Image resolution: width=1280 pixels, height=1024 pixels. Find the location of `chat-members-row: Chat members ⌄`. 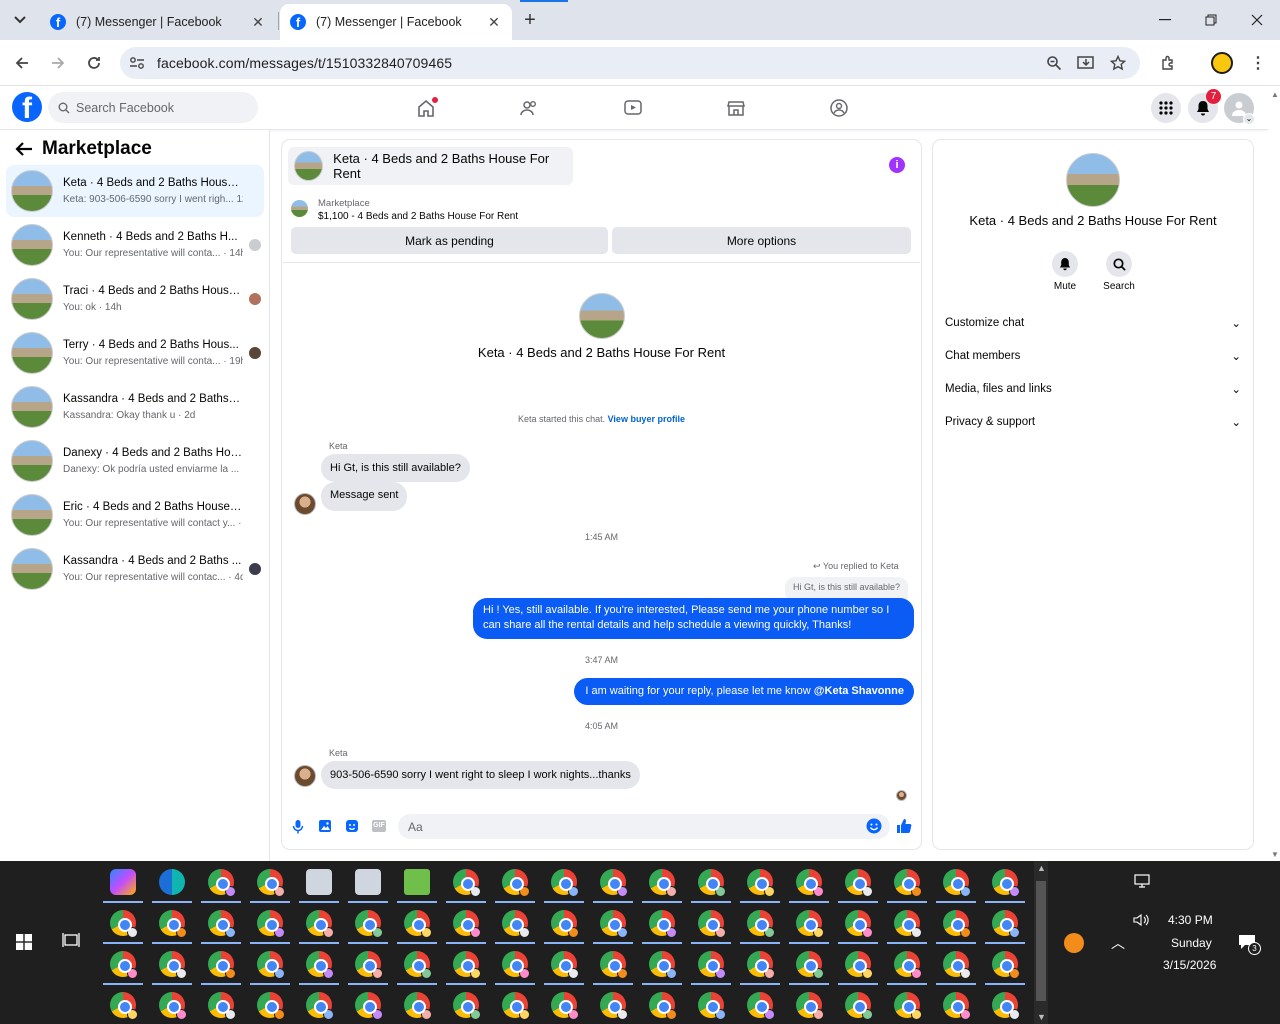

chat-members-row: Chat members ⌄ is located at coordinates (1093, 356).